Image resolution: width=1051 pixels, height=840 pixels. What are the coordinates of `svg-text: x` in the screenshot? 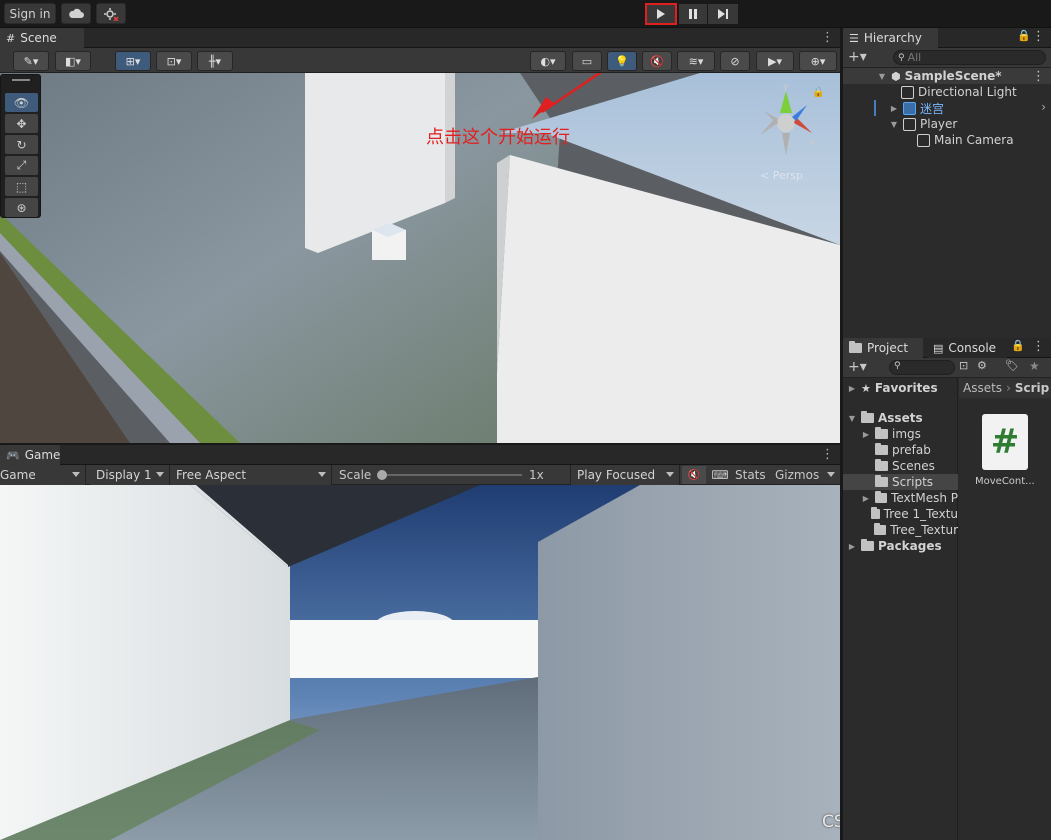 It's located at (813, 143).